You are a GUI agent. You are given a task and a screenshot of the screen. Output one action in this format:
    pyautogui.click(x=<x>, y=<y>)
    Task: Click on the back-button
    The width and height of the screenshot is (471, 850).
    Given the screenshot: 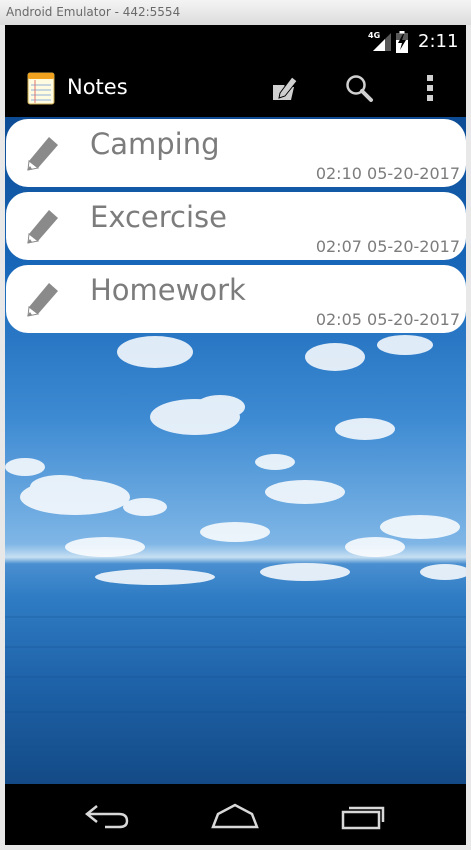 What is the action you would take?
    pyautogui.click(x=107, y=816)
    